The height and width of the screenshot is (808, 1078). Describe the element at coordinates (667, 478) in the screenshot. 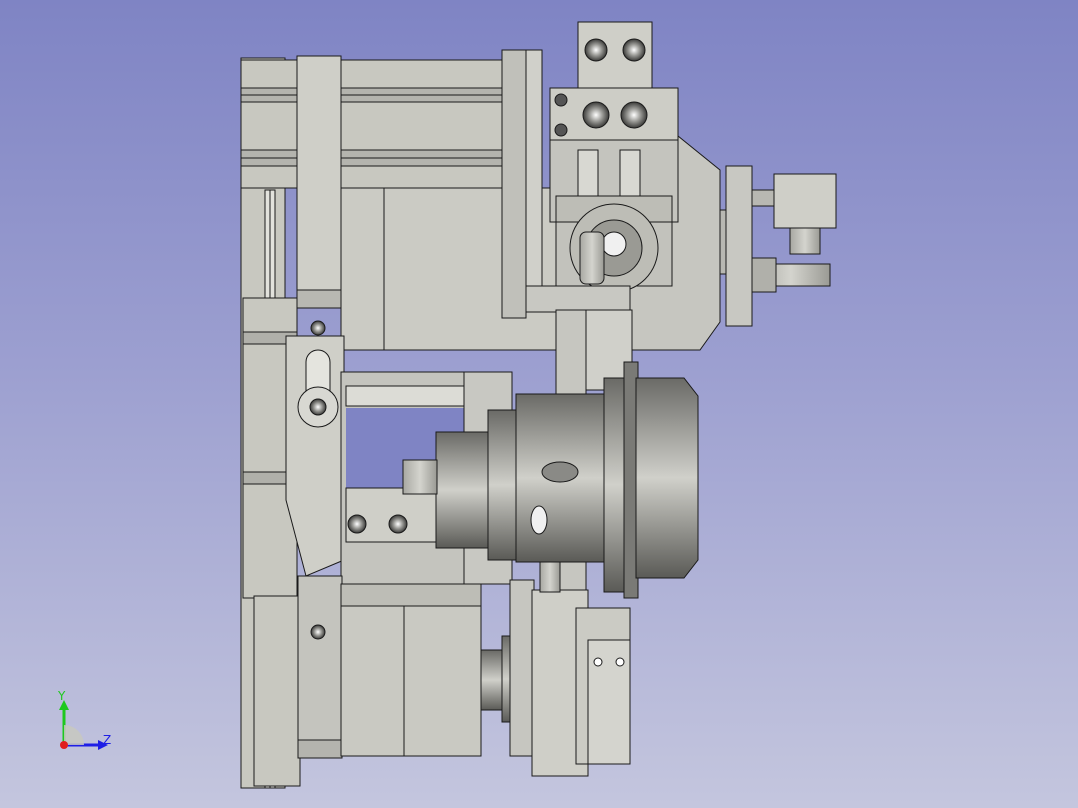

I see `drive-pulley` at that location.